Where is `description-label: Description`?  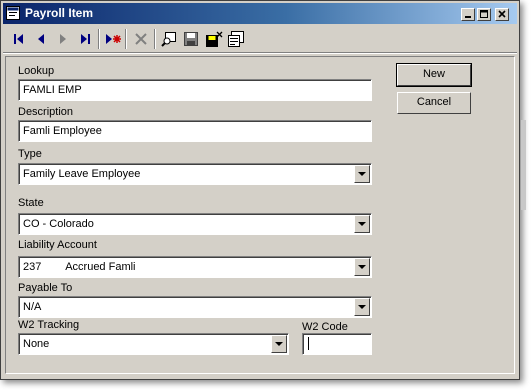 description-label: Description is located at coordinates (46, 112).